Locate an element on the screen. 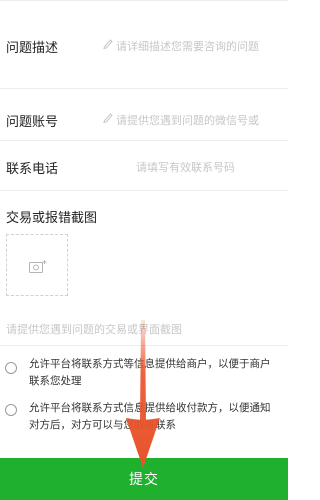 This screenshot has width=320, height=500. account-label: 问题账号 is located at coordinates (32, 122).